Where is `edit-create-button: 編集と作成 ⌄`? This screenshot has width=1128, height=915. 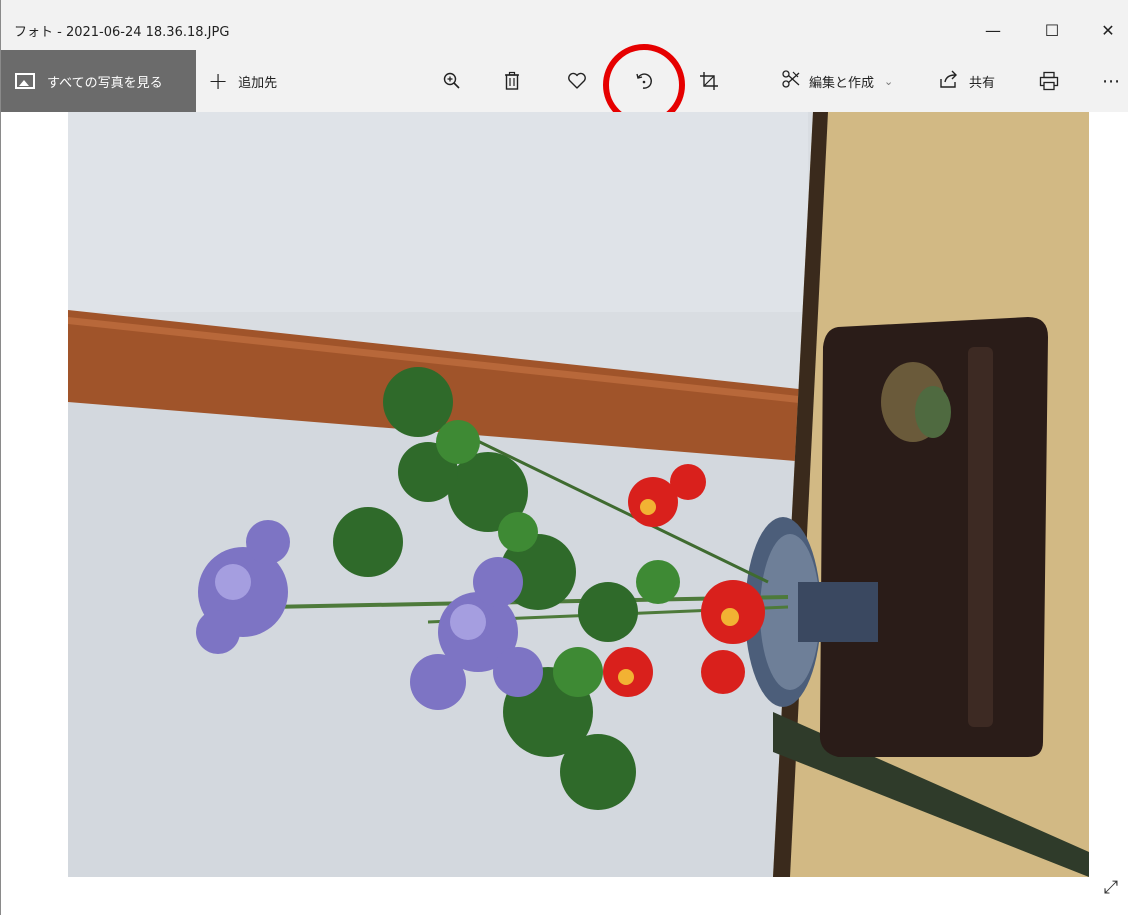 edit-create-button: 編集と作成 ⌄ is located at coordinates (837, 81).